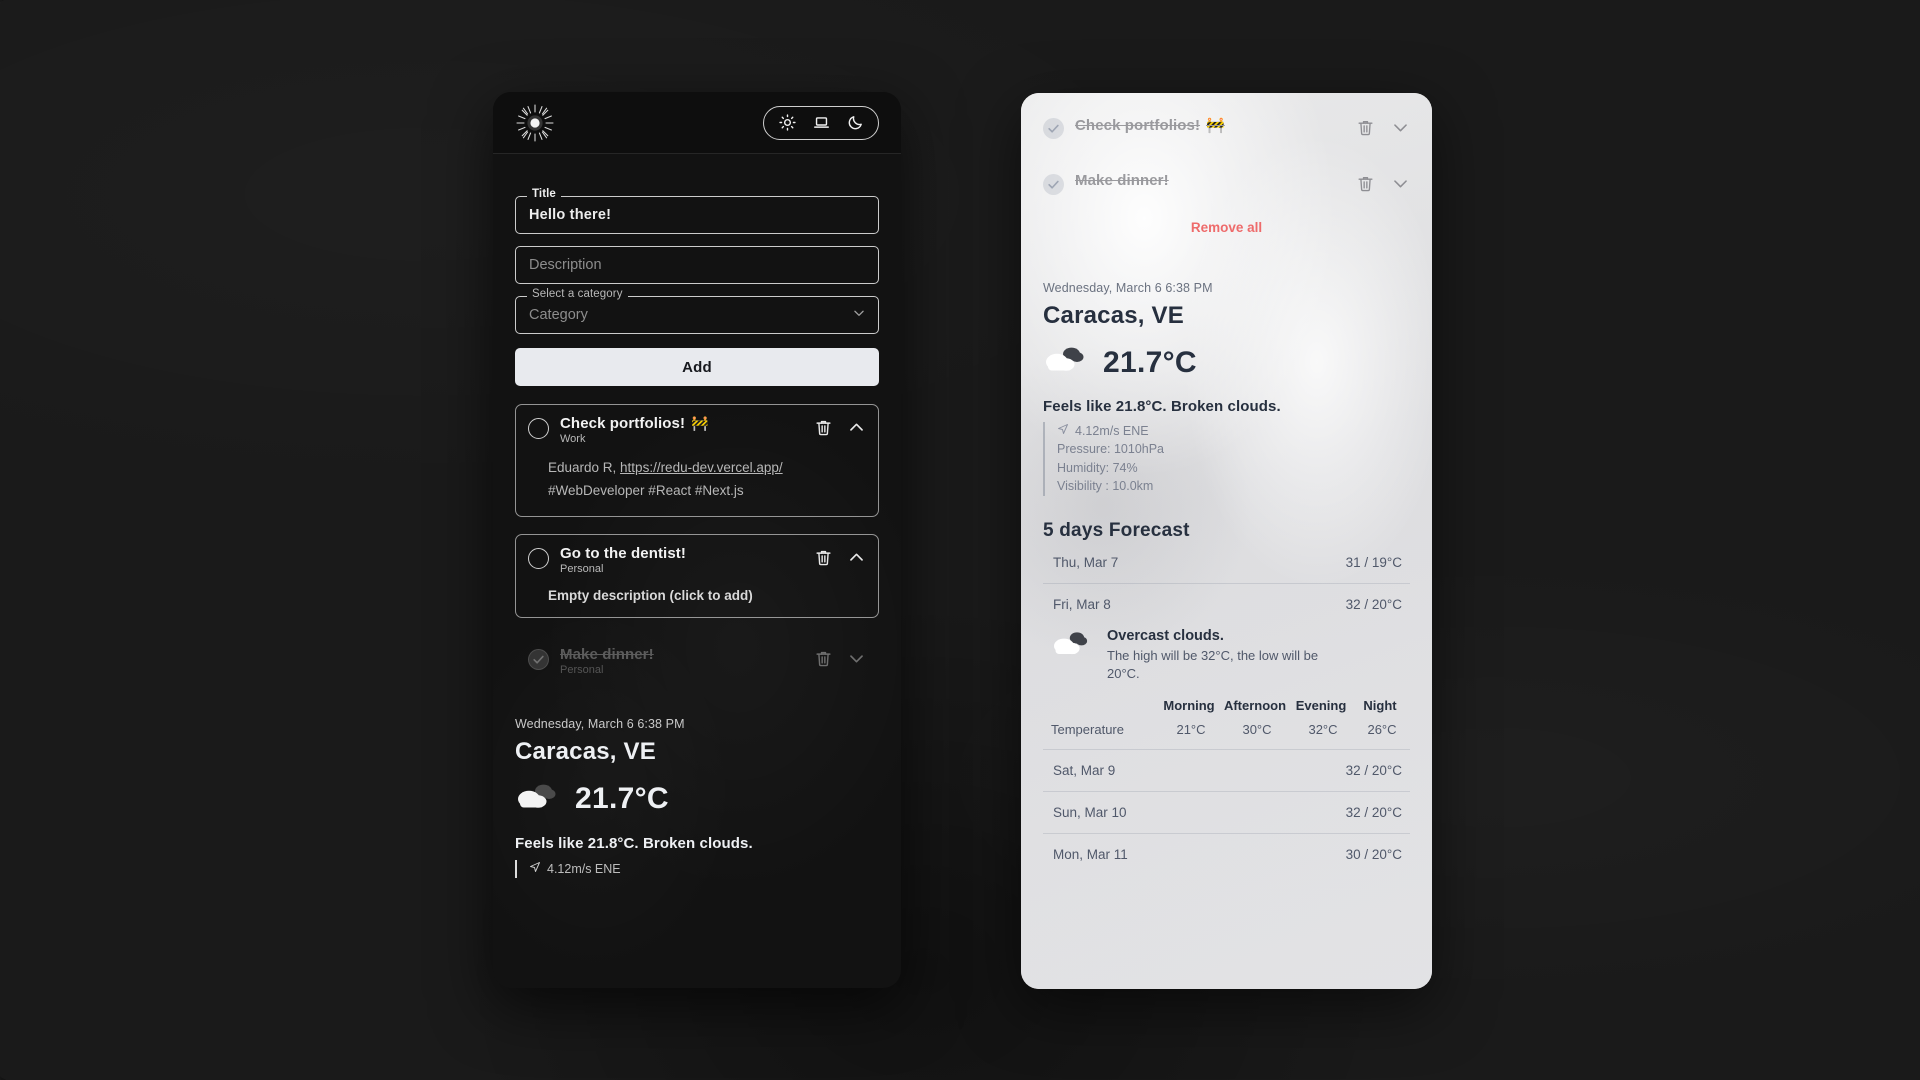 The image size is (1920, 1080). I want to click on sunburst-logo, so click(535, 123).